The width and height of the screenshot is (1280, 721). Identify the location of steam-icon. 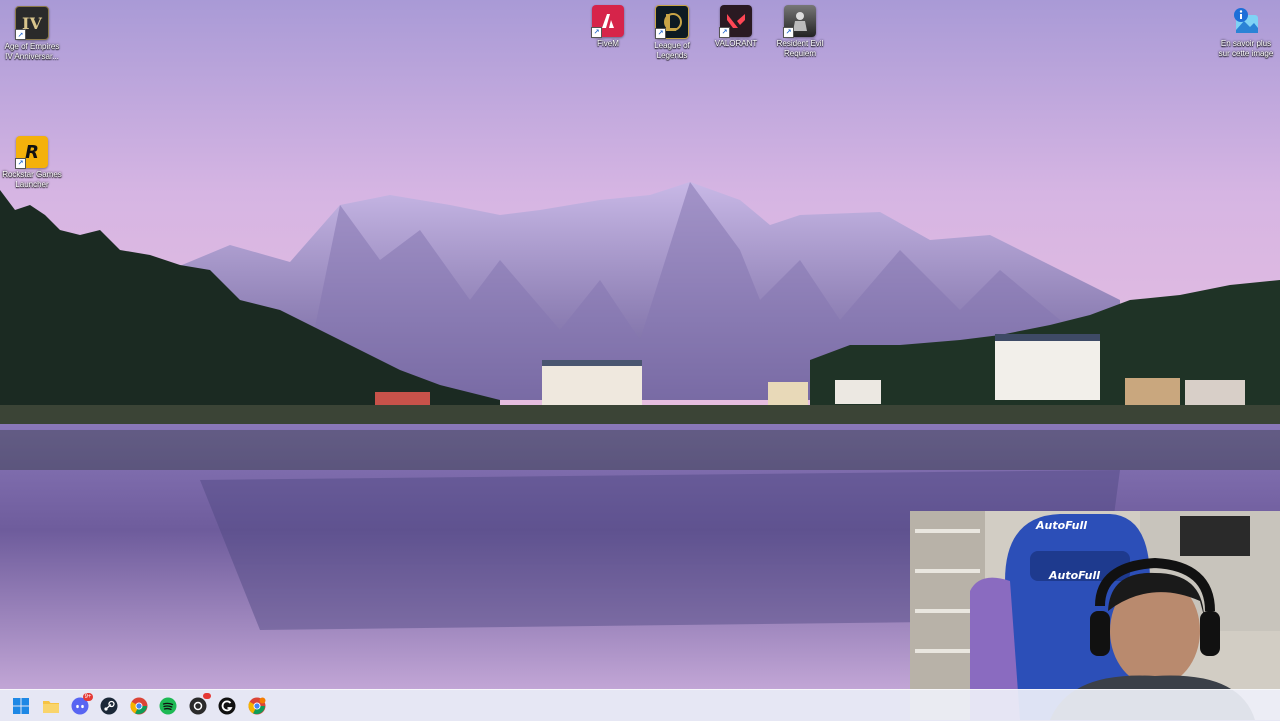
(109, 706).